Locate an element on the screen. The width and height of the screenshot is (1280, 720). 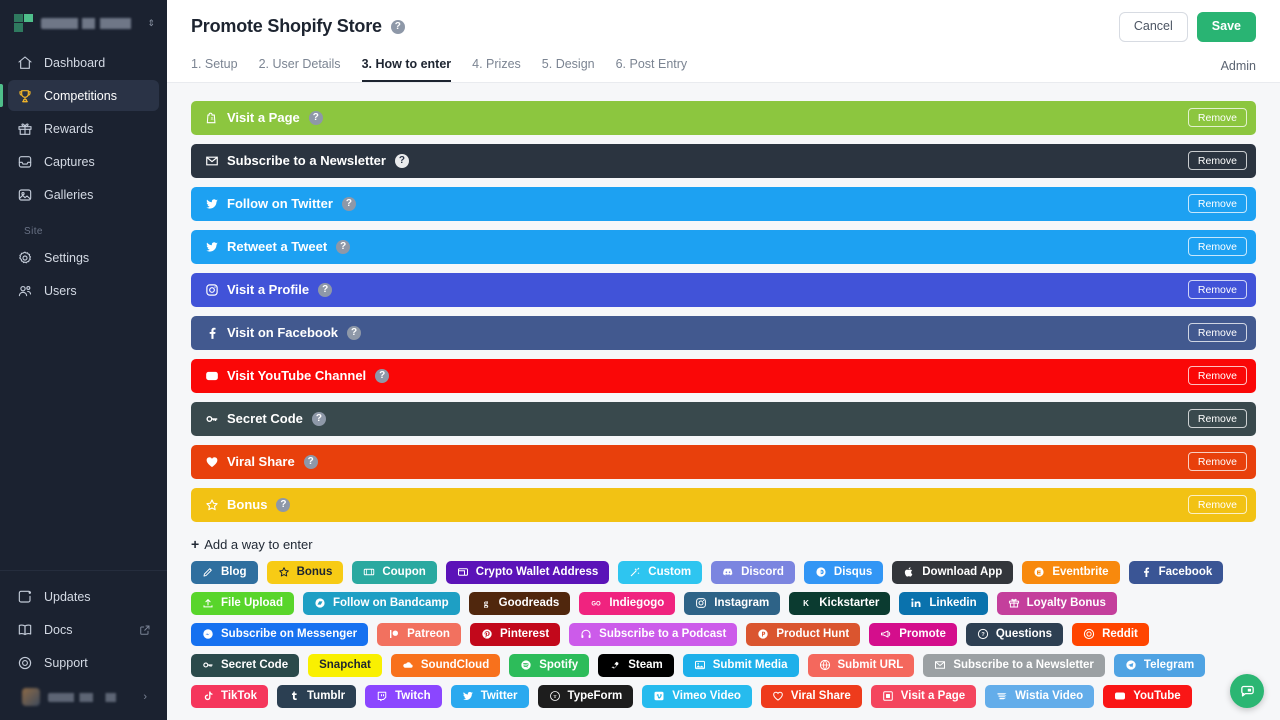
entry-type-tag: Visit a Page is located at coordinates (923, 696).